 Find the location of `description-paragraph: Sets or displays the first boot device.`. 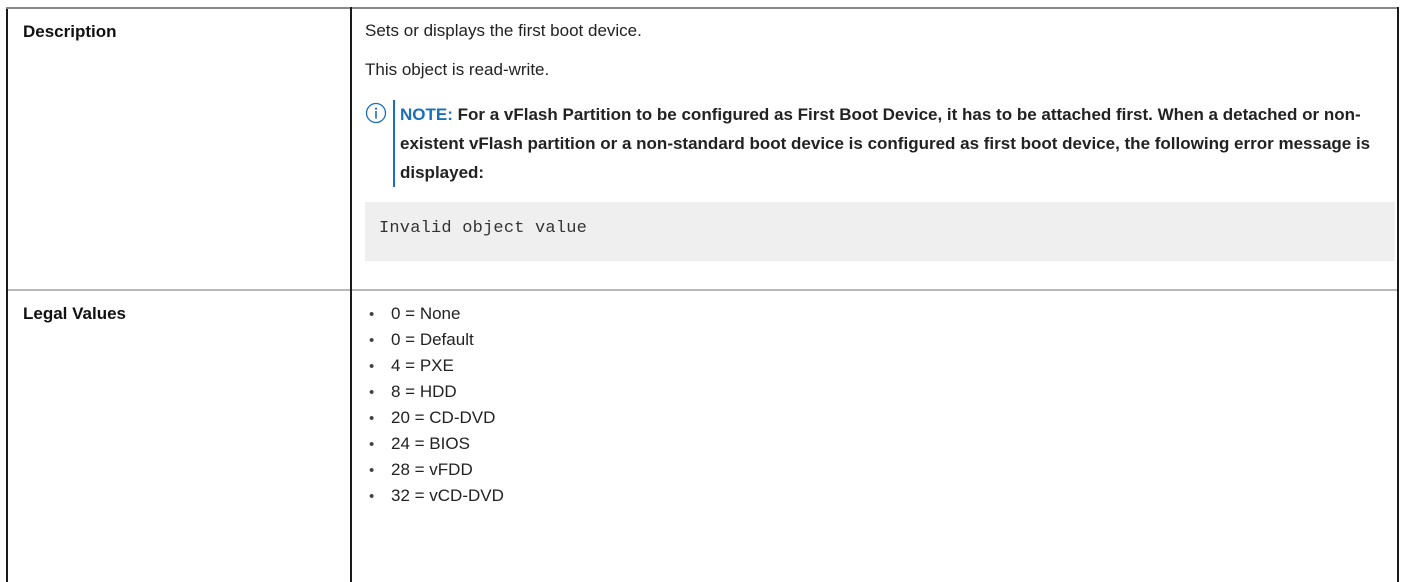

description-paragraph: Sets or displays the first boot device. is located at coordinates (503, 30).